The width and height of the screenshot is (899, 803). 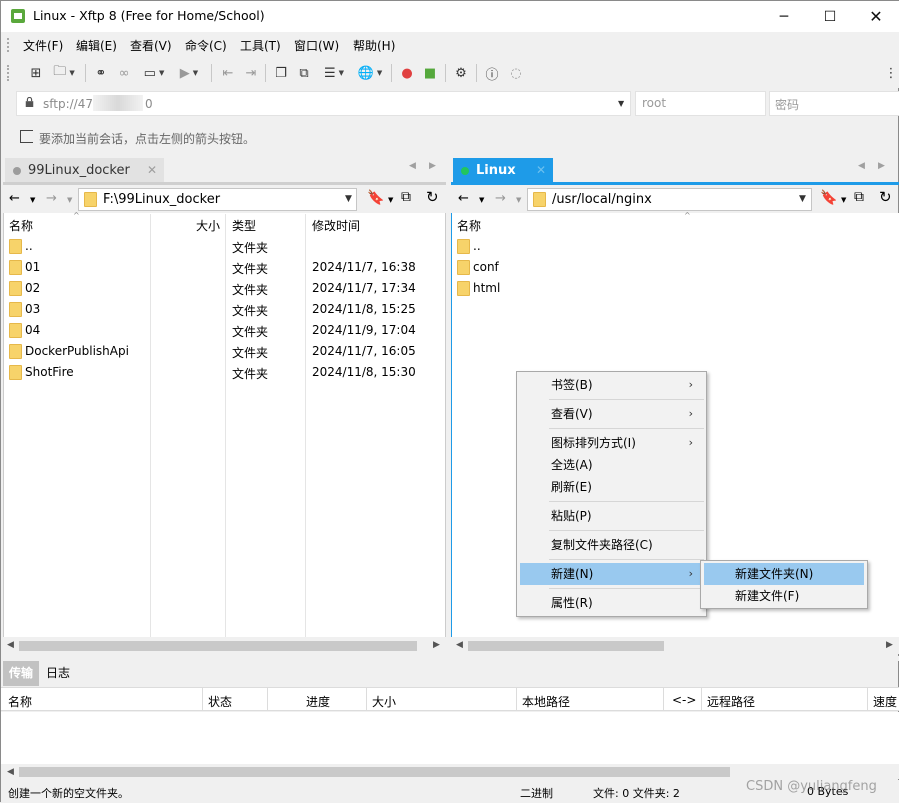 What do you see at coordinates (224, 288) in the screenshot?
I see `table-row: 02 文件夹 2024/11/7, 17:34` at bounding box center [224, 288].